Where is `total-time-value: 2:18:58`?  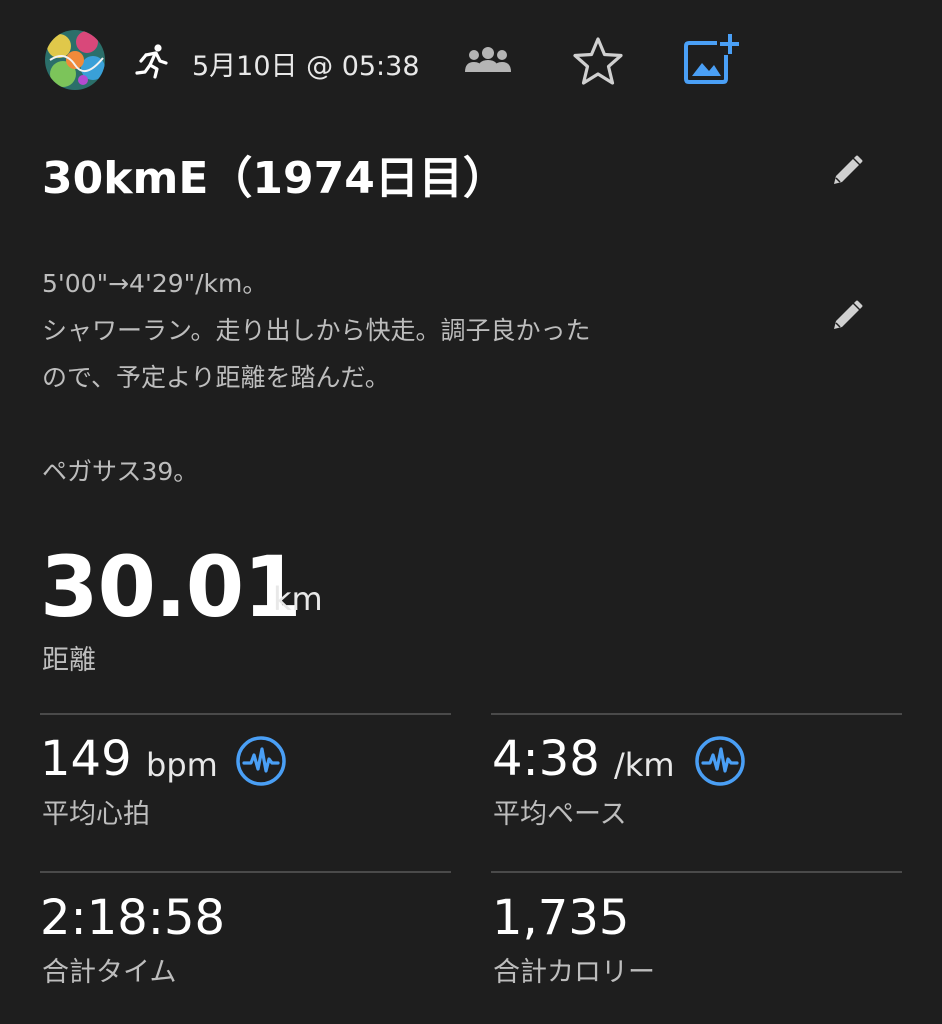 total-time-value: 2:18:58 is located at coordinates (133, 918).